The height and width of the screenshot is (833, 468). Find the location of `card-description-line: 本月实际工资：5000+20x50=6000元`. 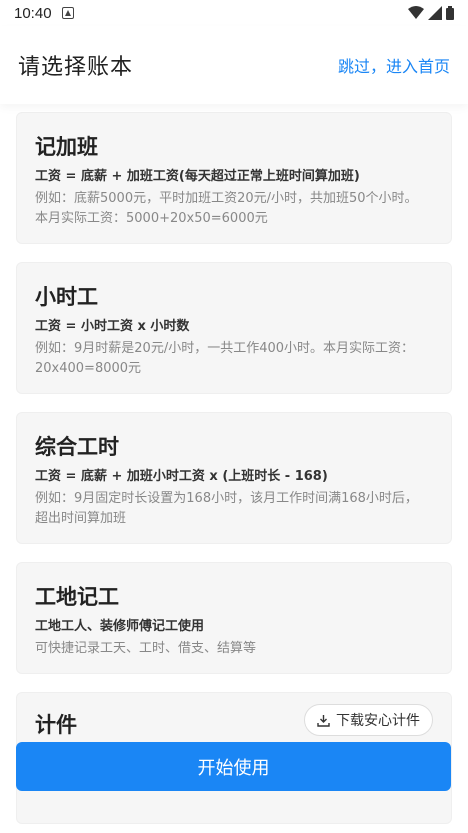

card-description-line: 本月实际工资：5000+20x50=6000元 is located at coordinates (151, 218).